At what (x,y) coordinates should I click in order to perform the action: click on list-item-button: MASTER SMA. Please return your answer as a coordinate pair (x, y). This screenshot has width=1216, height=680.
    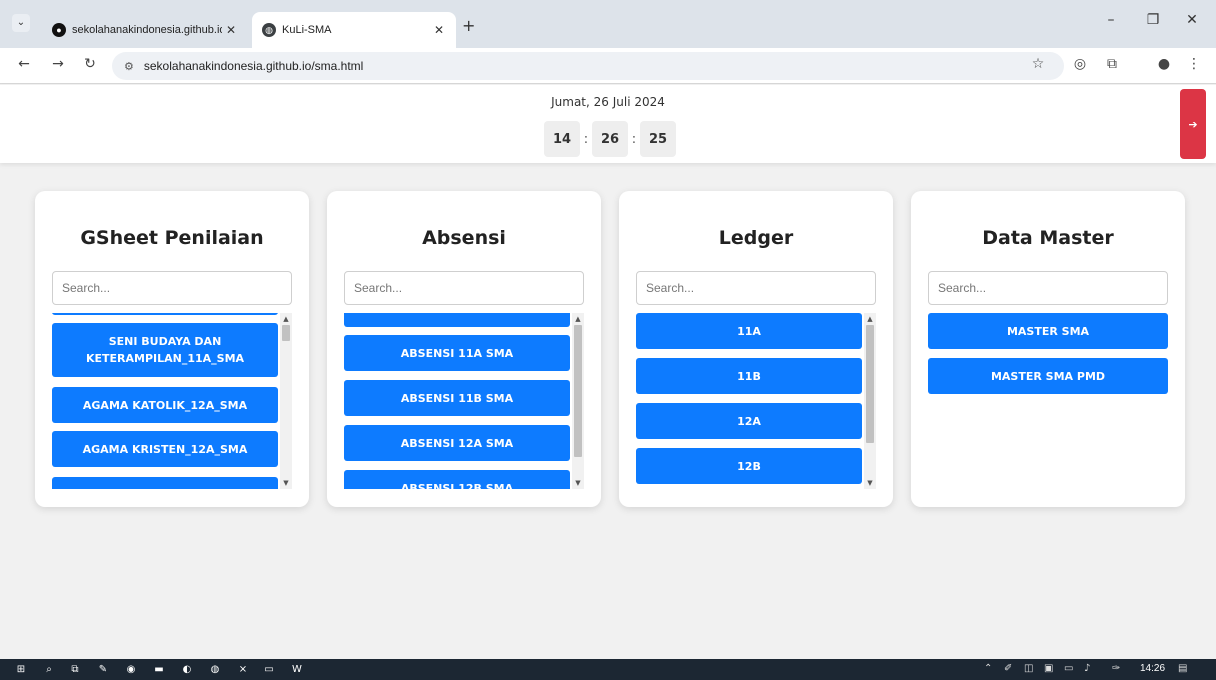
    Looking at the image, I should click on (1048, 331).